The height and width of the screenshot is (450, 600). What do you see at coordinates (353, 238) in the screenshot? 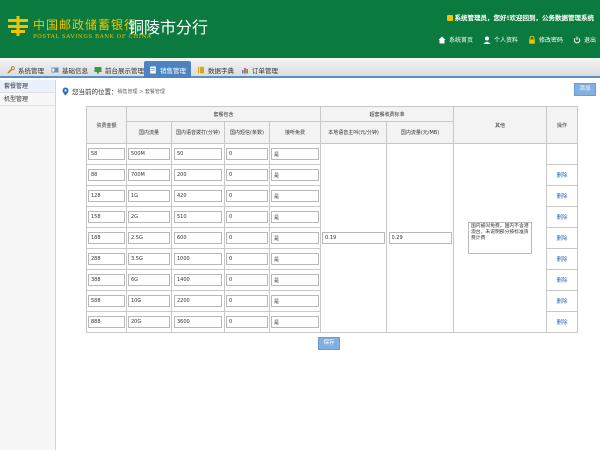
I see `overage-voice-input` at bounding box center [353, 238].